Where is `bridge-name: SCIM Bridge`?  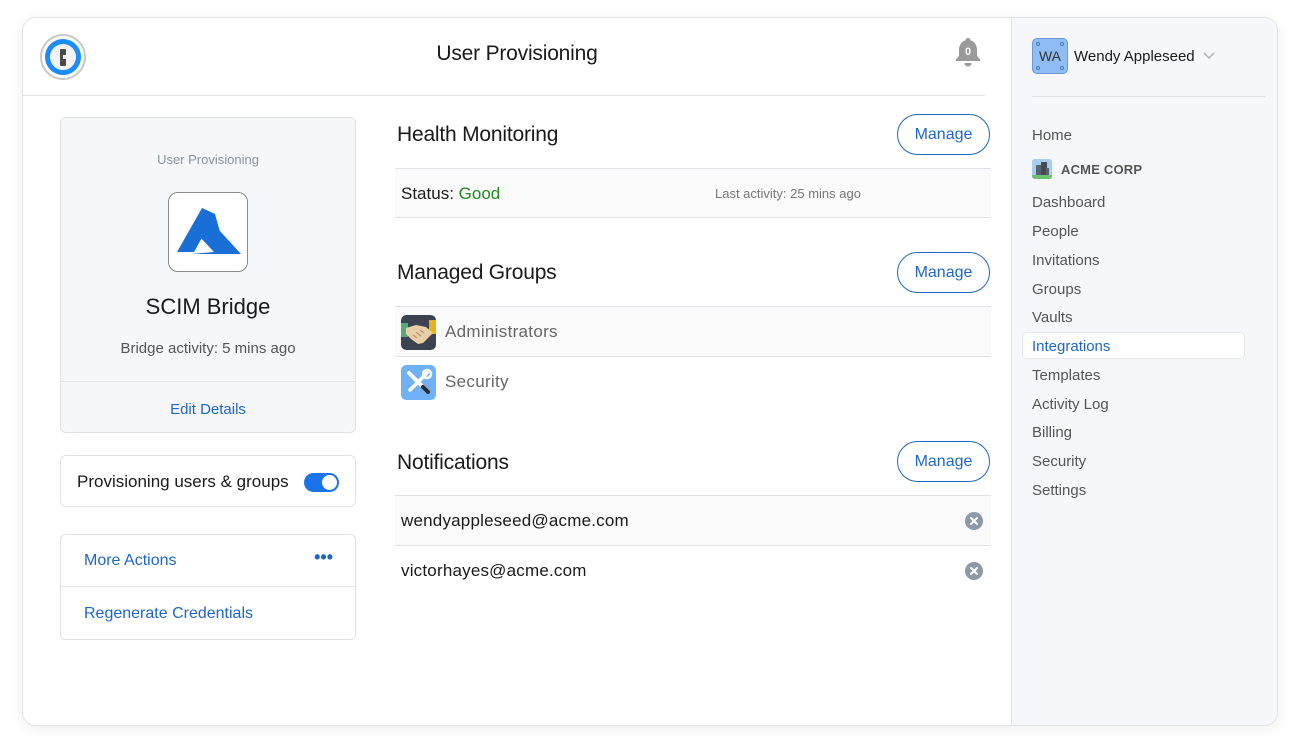 bridge-name: SCIM Bridge is located at coordinates (208, 306).